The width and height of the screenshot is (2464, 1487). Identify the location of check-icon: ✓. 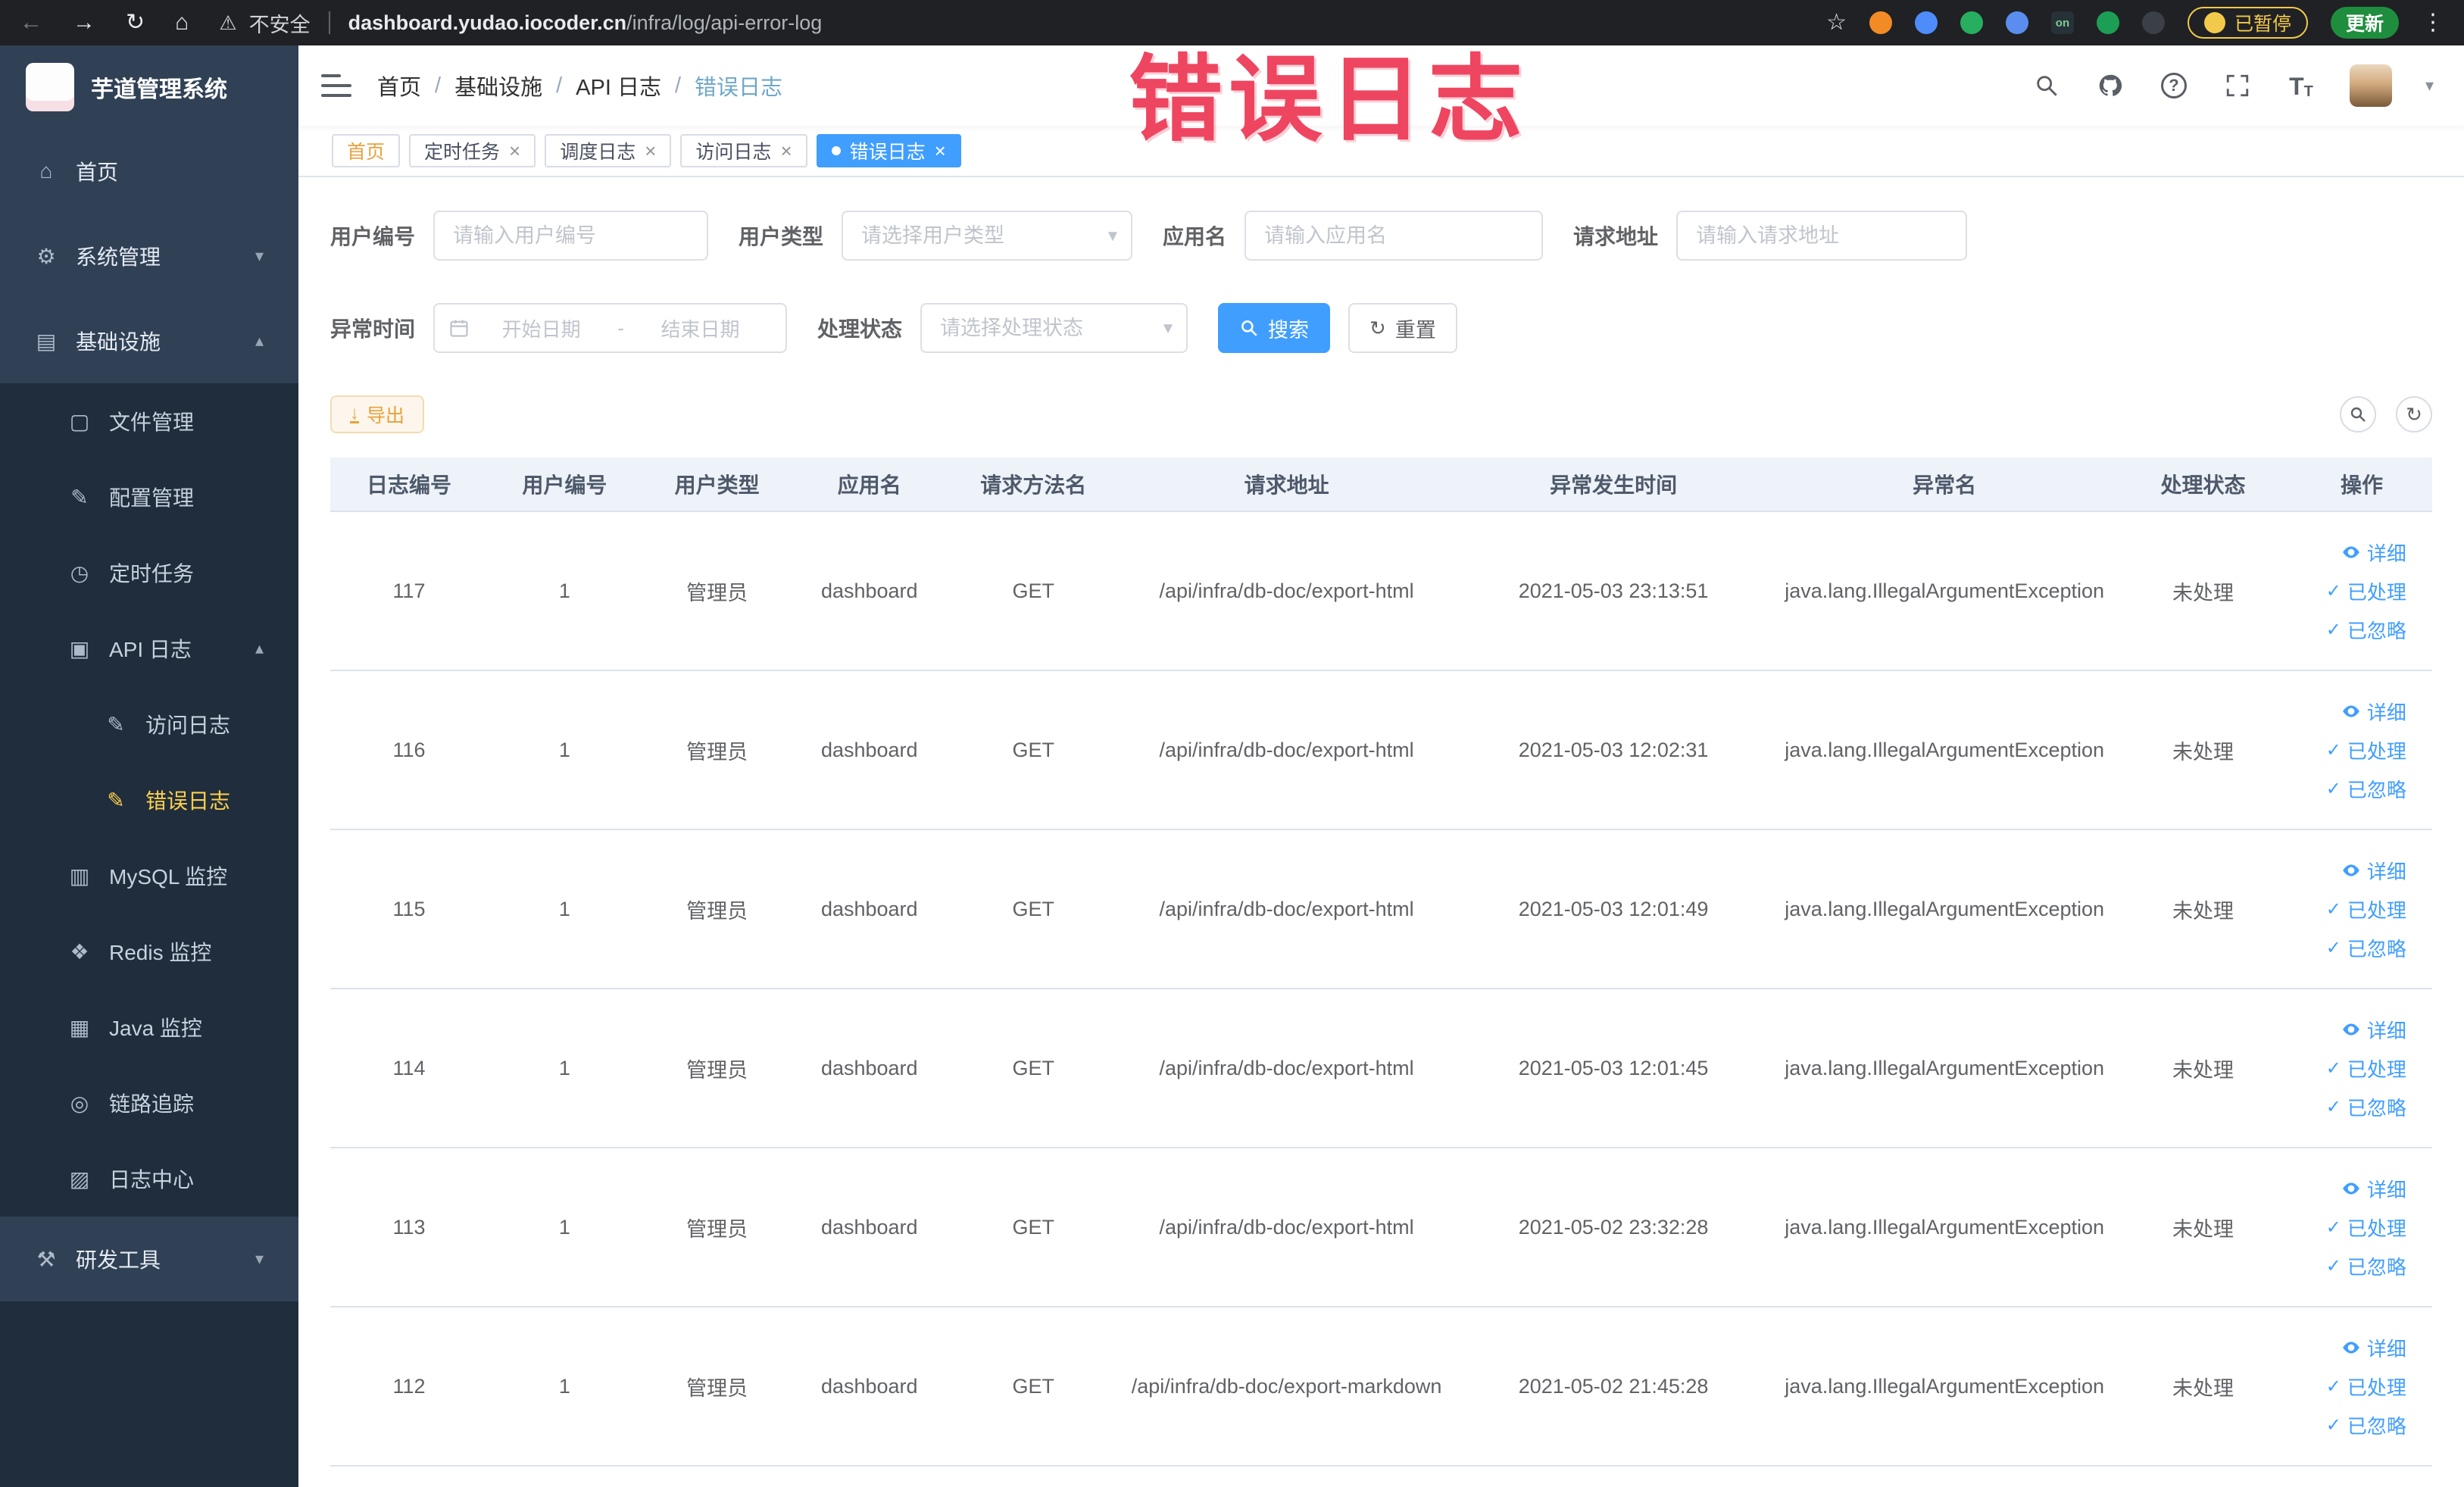
(2333, 590).